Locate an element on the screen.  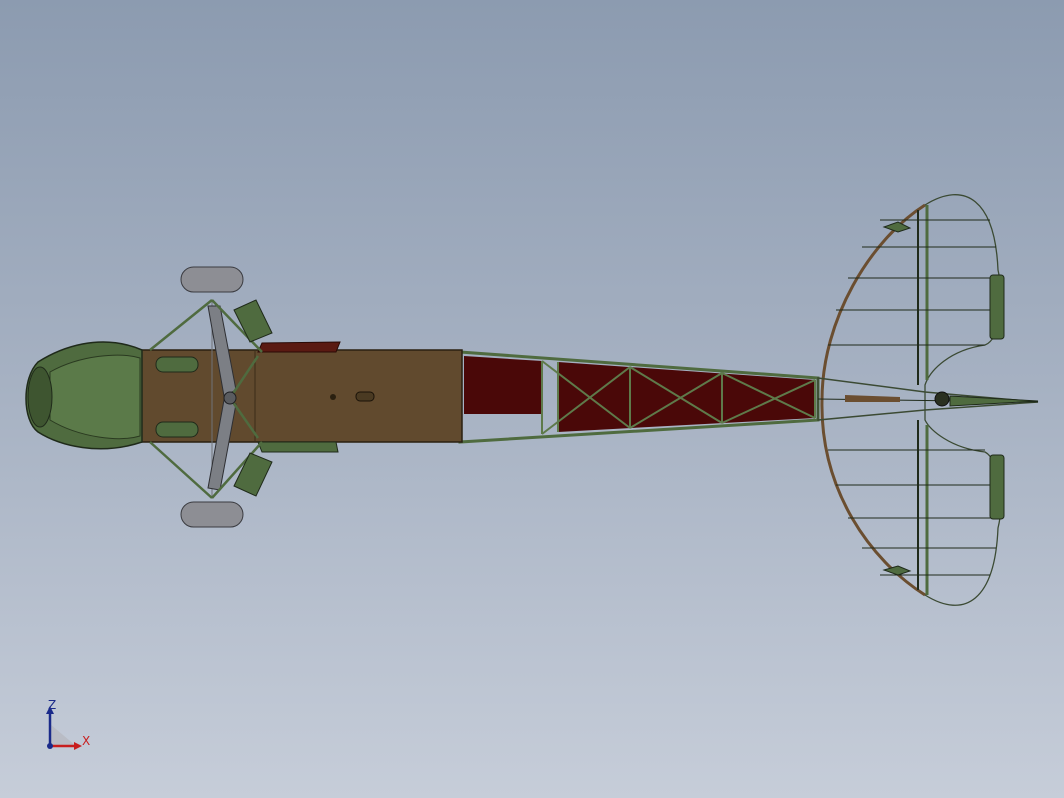
x-axis-arrow is located at coordinates (78, 746).